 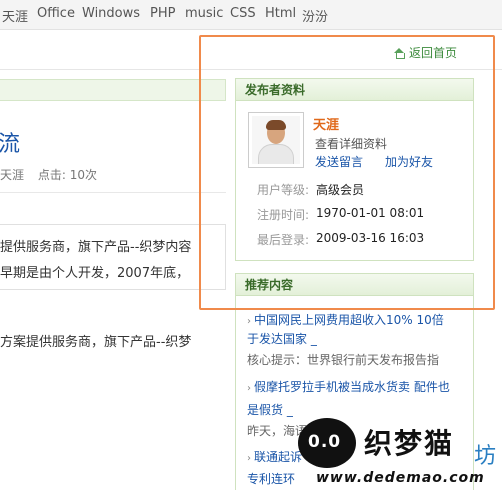 What do you see at coordinates (409, 443) in the screenshot?
I see `watermark-name: 织梦猫` at bounding box center [409, 443].